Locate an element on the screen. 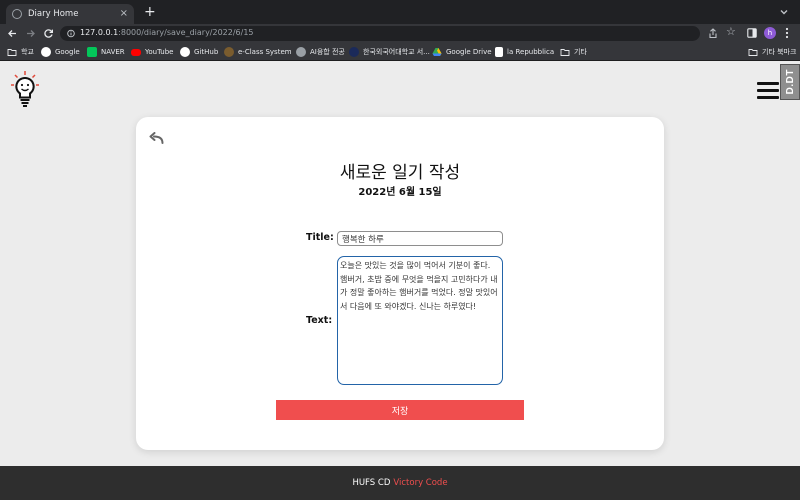 Image resolution: width=800 pixels, height=500 pixels. url-host: 127.0.0.1 is located at coordinates (99, 32).